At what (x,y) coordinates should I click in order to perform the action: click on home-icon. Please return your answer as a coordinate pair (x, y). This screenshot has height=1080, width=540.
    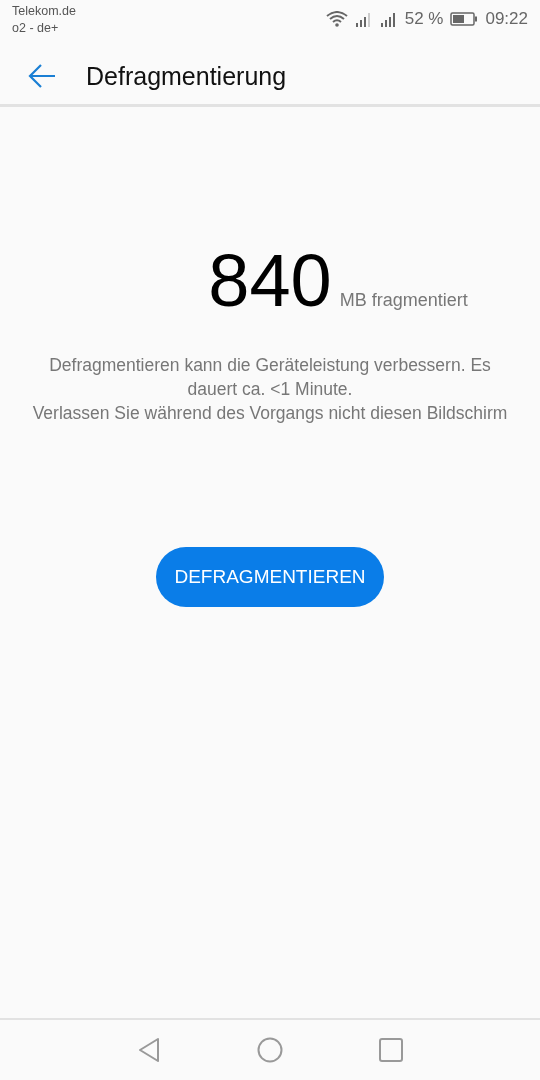
    Looking at the image, I should click on (270, 1050).